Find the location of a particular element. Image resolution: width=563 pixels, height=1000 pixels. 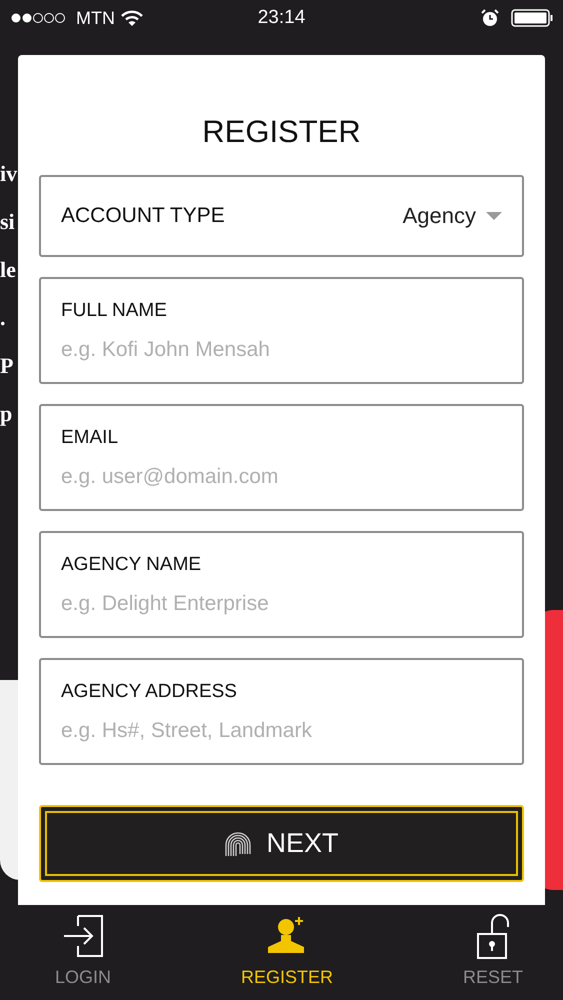

input-field: e.g. Delight Enterprise is located at coordinates (281, 604).